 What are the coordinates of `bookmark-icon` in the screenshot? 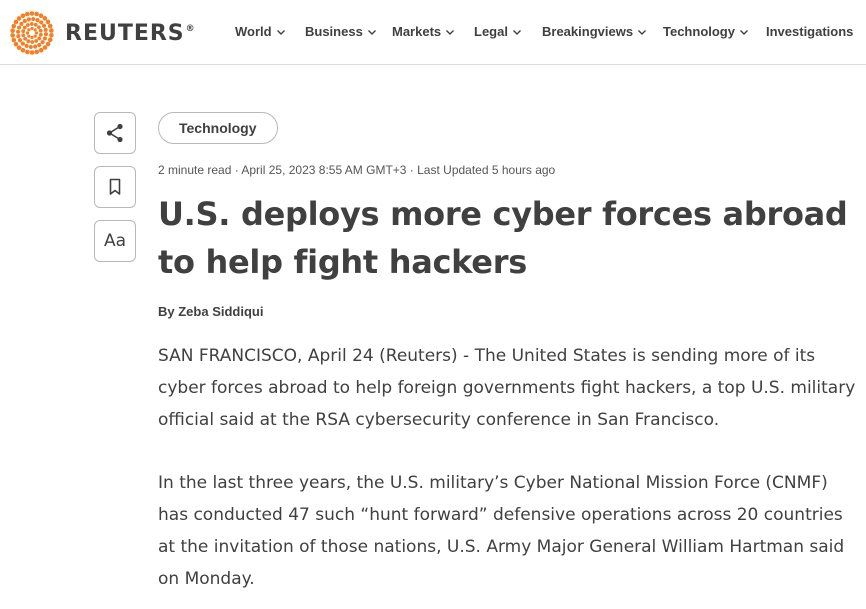 It's located at (115, 186).